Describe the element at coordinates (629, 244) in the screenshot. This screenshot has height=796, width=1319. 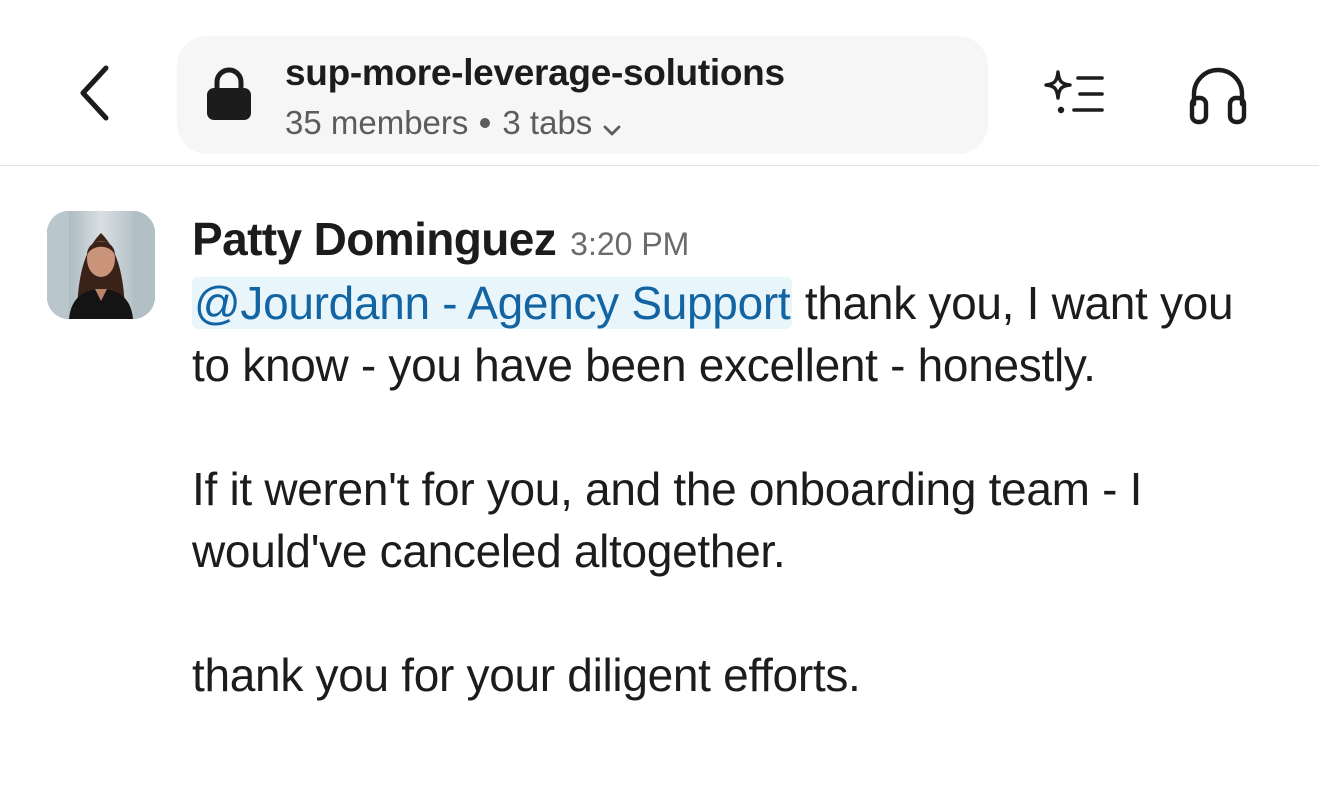
I see `message-timestamp: 3:20 PM` at that location.